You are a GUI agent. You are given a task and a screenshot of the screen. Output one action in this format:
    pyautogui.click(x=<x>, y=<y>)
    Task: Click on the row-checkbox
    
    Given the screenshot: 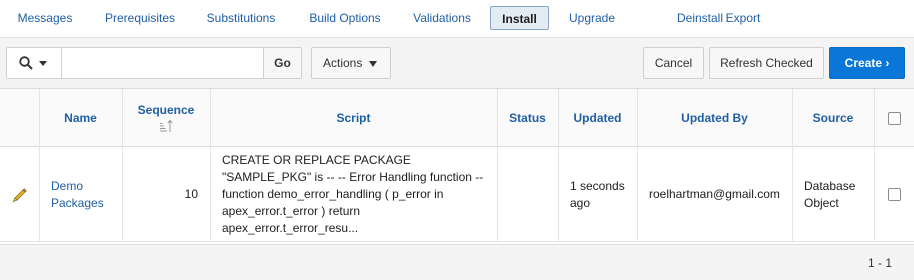 What is the action you would take?
    pyautogui.click(x=894, y=194)
    